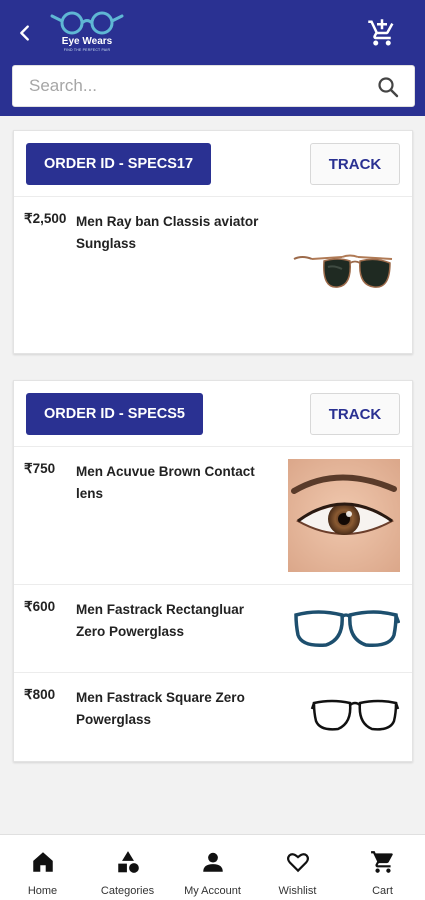 The image size is (425, 900). Describe the element at coordinates (114, 414) in the screenshot. I see `order-id-button: ORDER ID - SPECS5` at that location.